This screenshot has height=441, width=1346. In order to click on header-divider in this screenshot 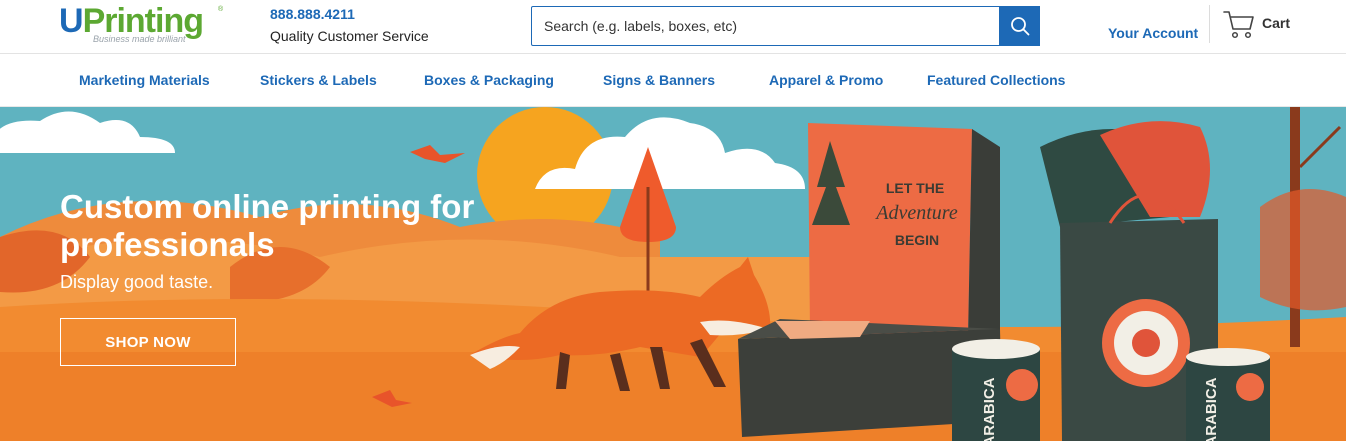, I will do `click(1209, 24)`.